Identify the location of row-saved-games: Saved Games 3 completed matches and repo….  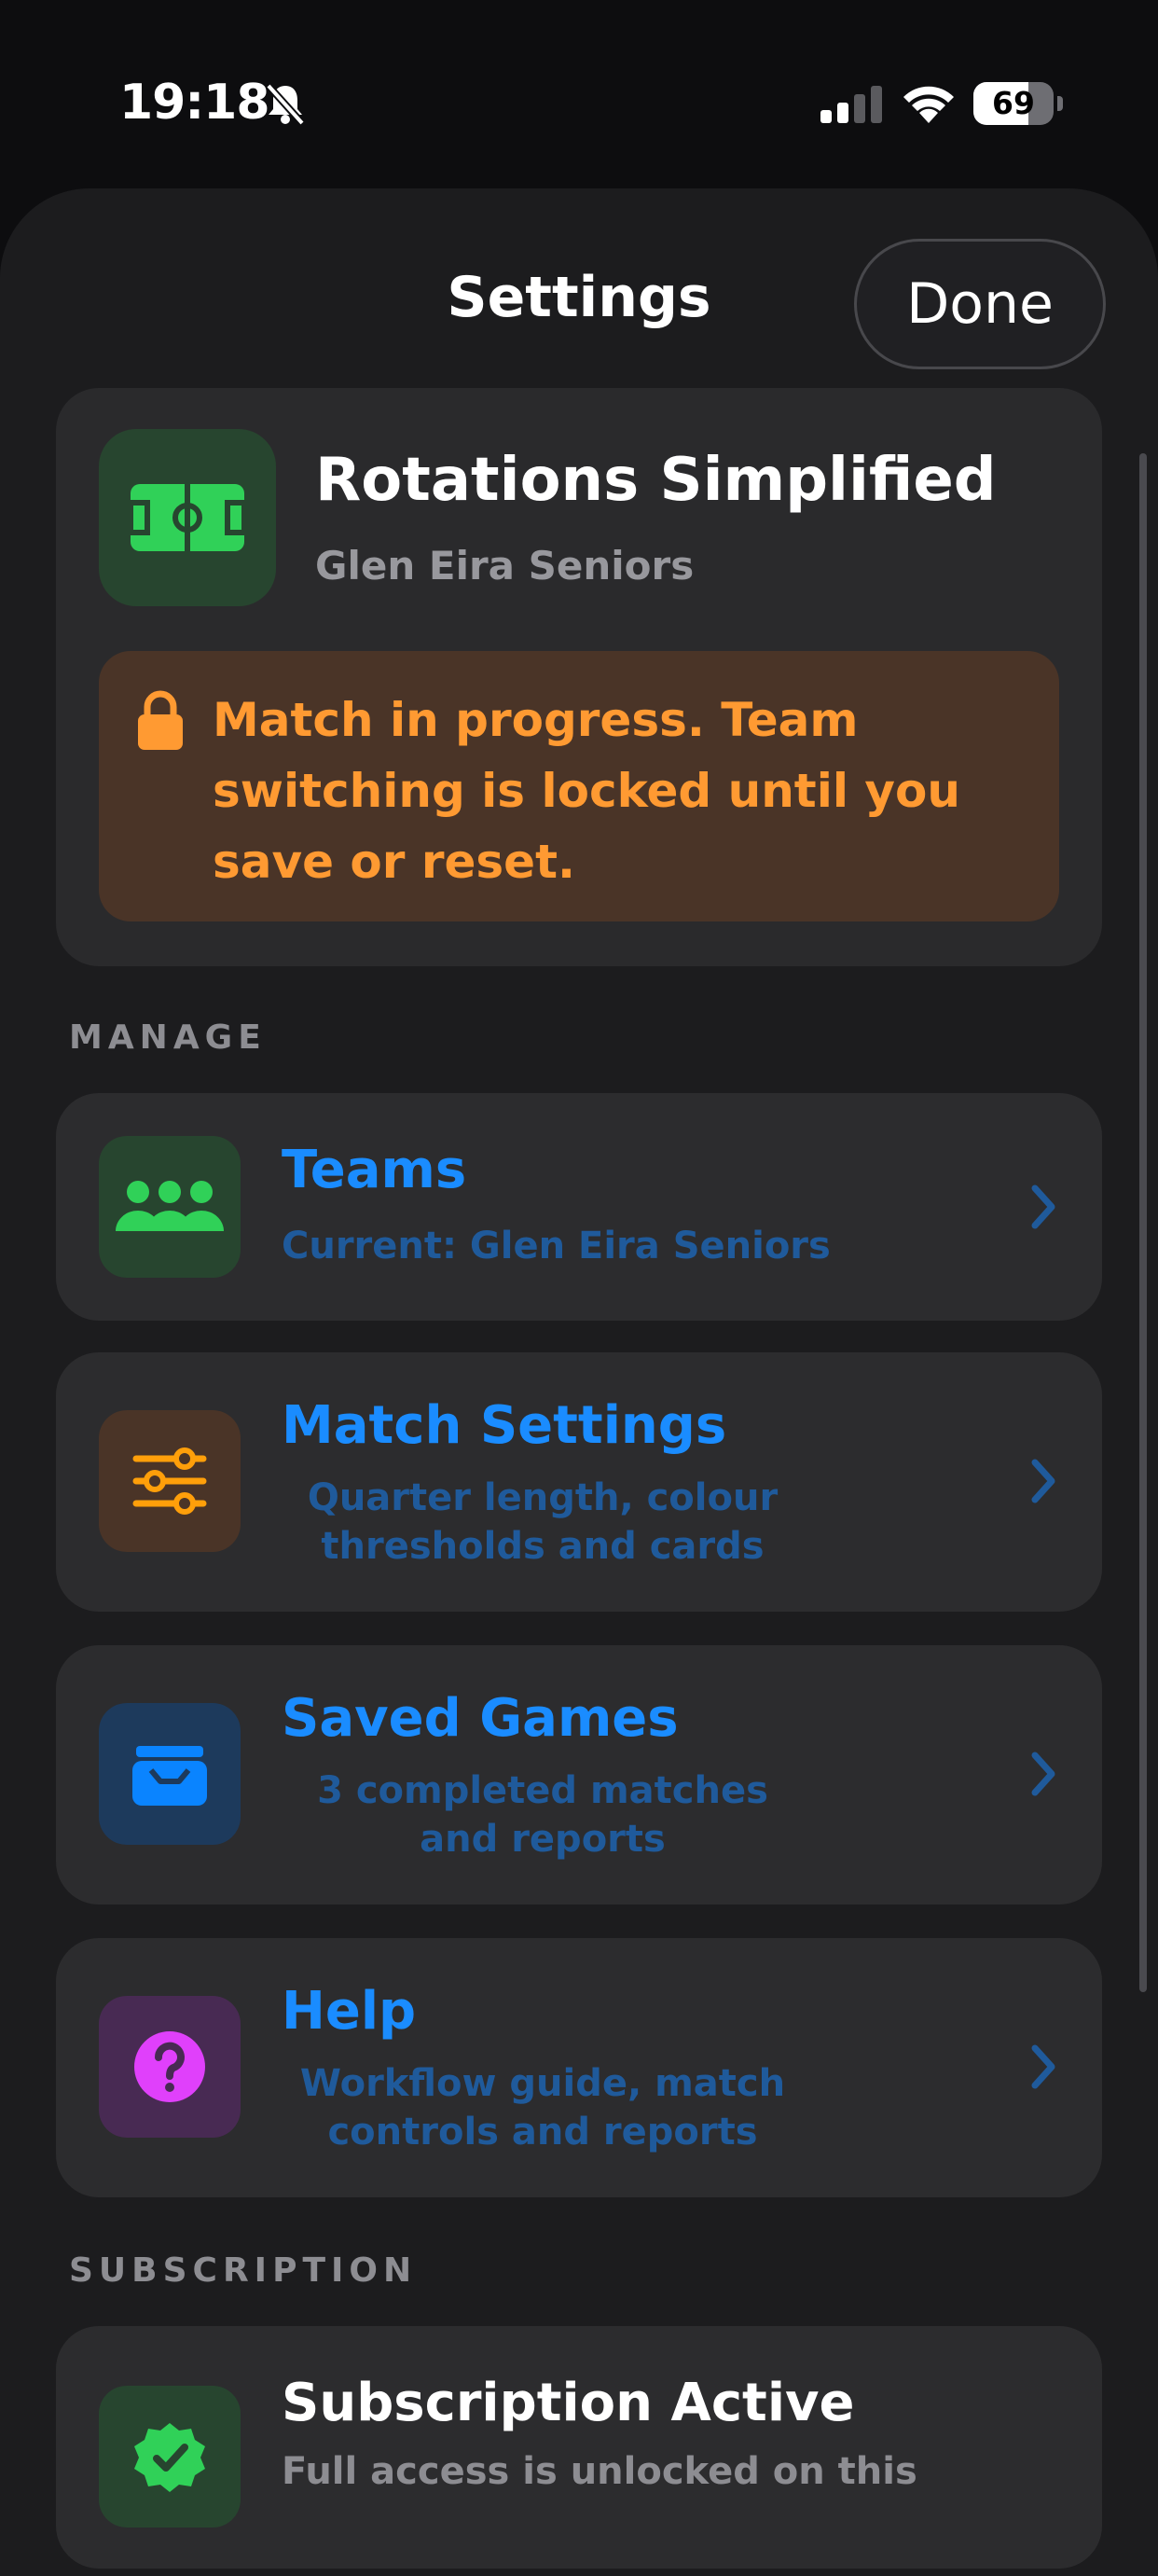
(579, 1774).